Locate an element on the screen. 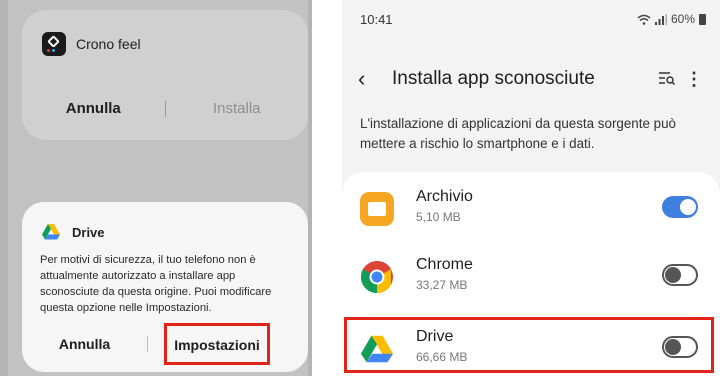 This screenshot has width=720, height=376. install-app-row: Crono feel is located at coordinates (91, 44).